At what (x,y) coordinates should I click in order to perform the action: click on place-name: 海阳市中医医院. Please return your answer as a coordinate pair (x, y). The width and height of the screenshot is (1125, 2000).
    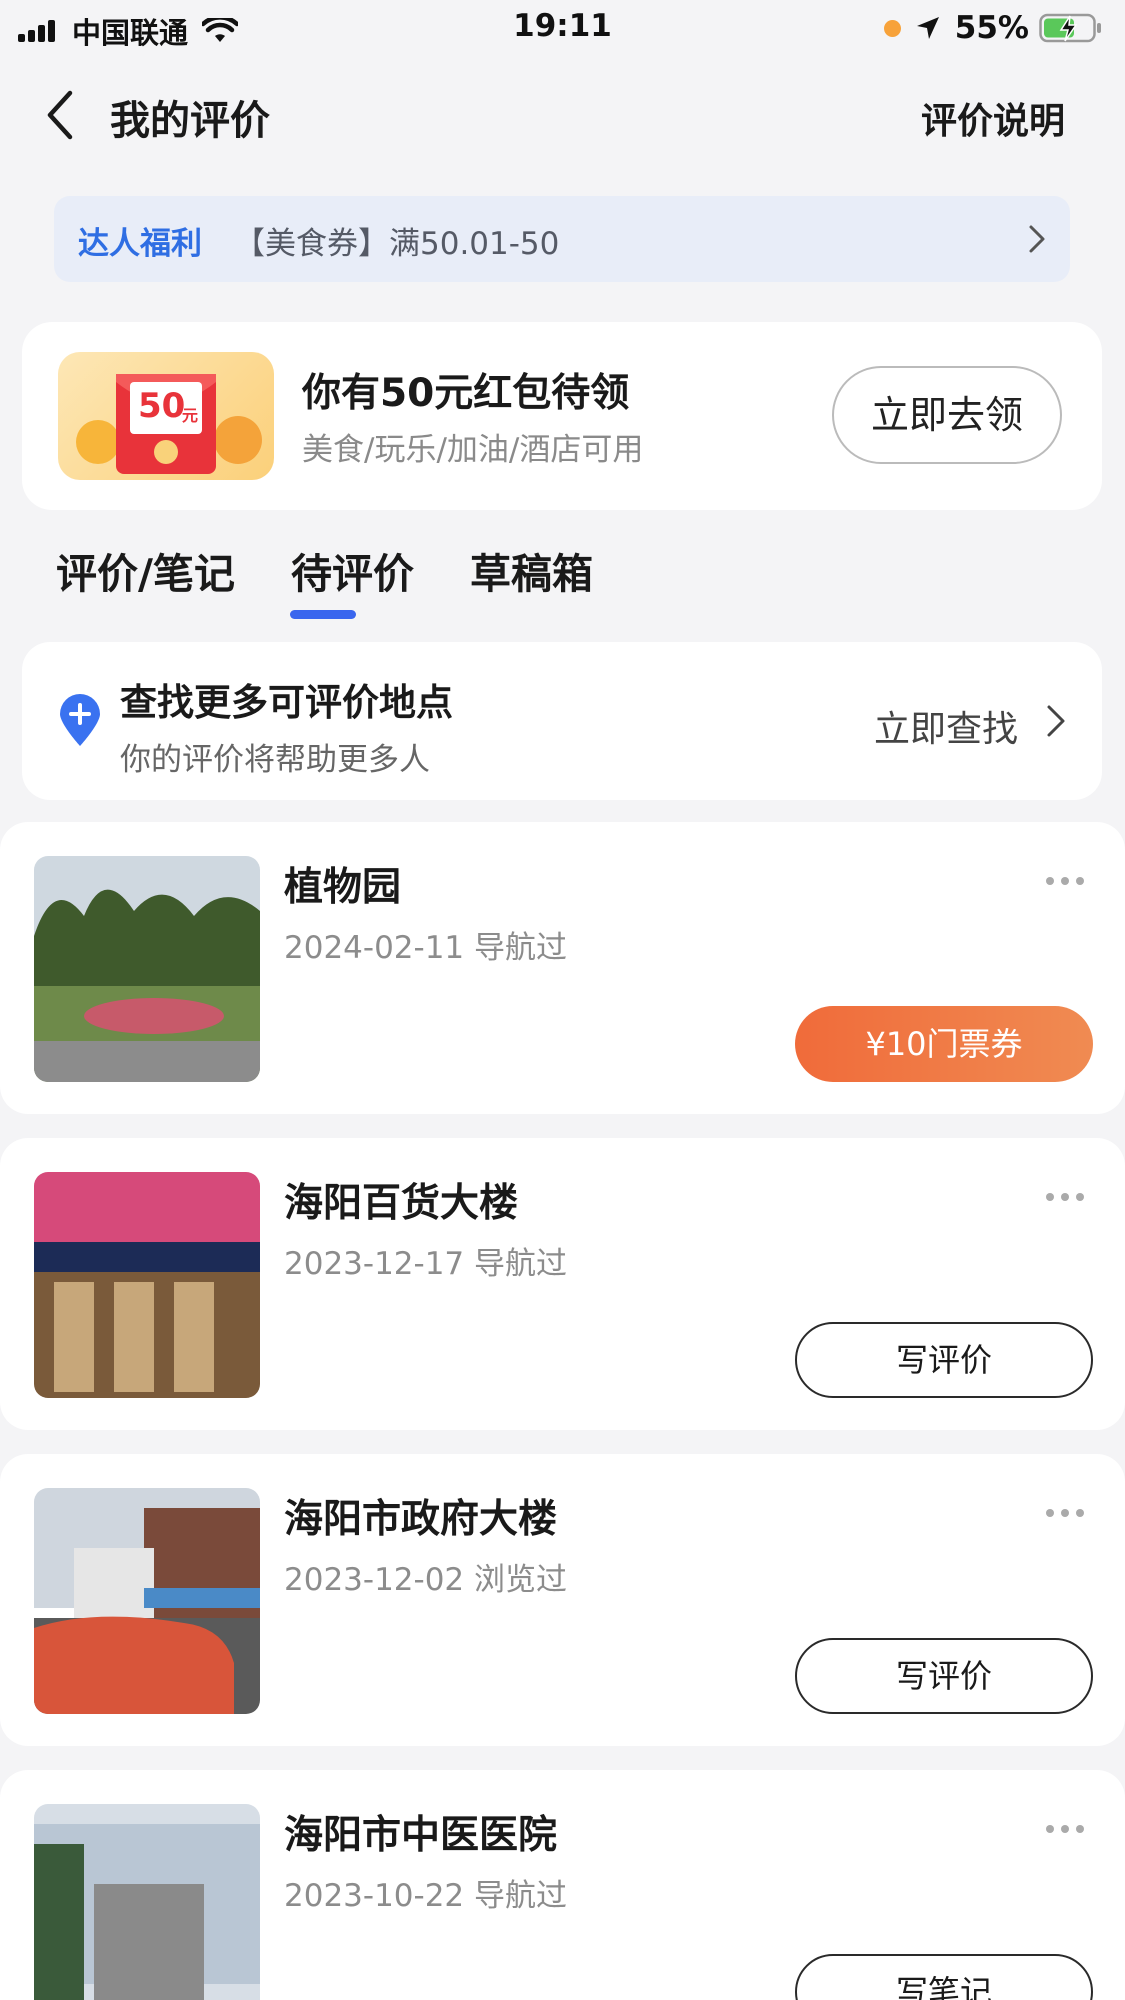
    Looking at the image, I should click on (421, 1835).